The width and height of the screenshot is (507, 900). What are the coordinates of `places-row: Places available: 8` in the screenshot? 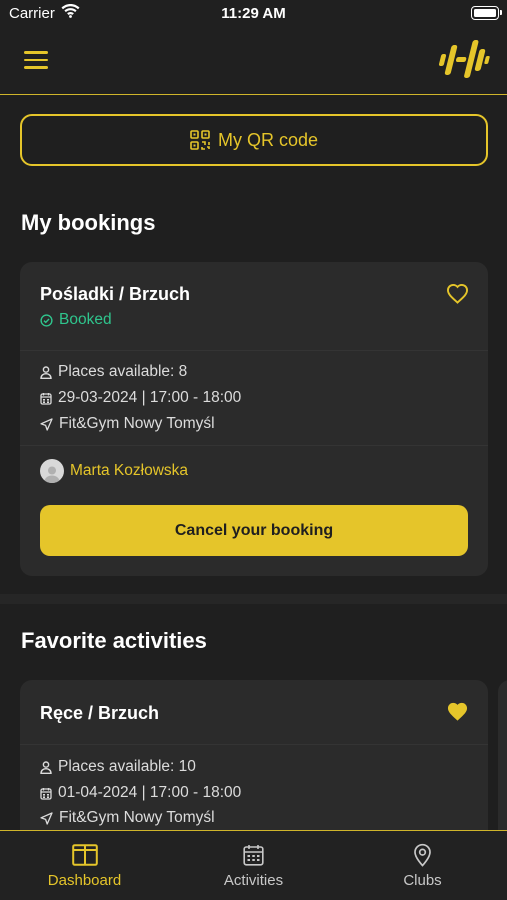 It's located at (113, 372).